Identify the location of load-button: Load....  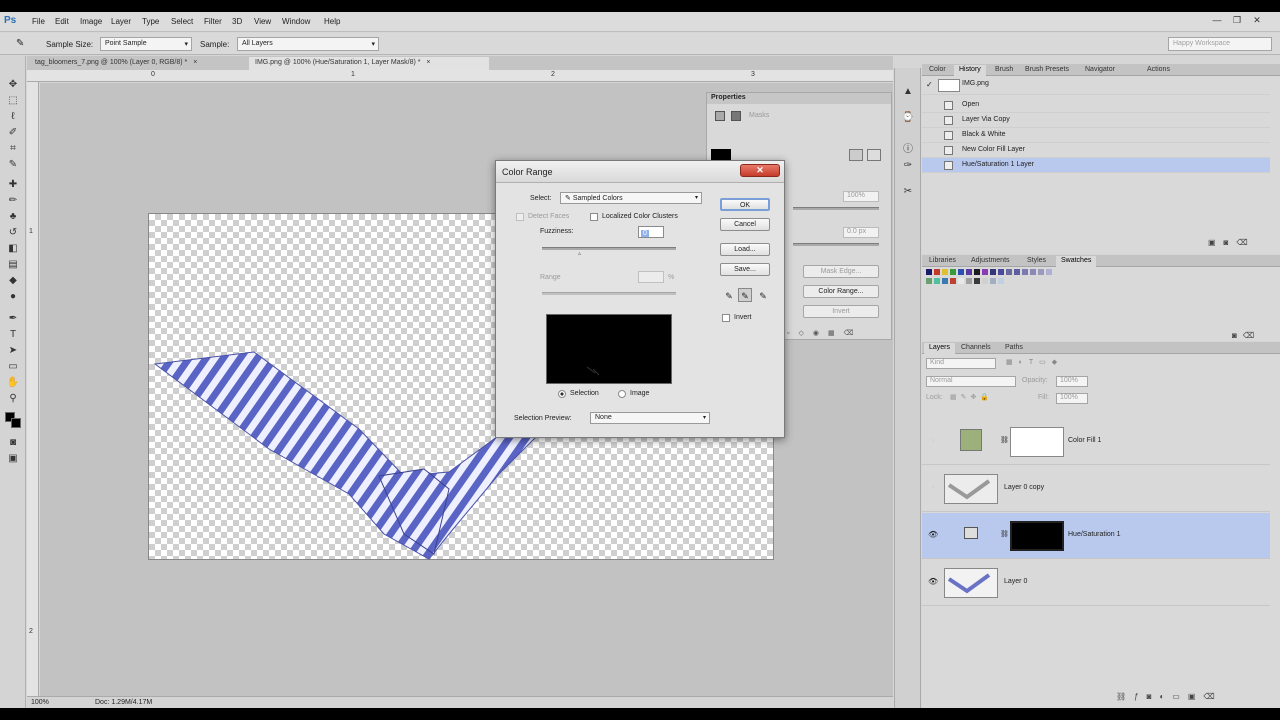
(745, 249).